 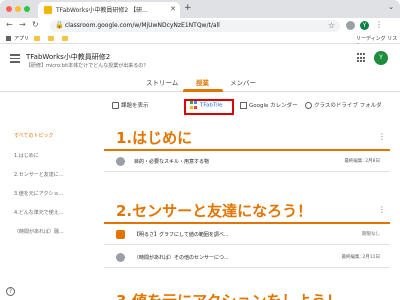 What do you see at coordinates (362, 161) in the screenshot?
I see `material-meta: 最終編集: 2月8日` at bounding box center [362, 161].